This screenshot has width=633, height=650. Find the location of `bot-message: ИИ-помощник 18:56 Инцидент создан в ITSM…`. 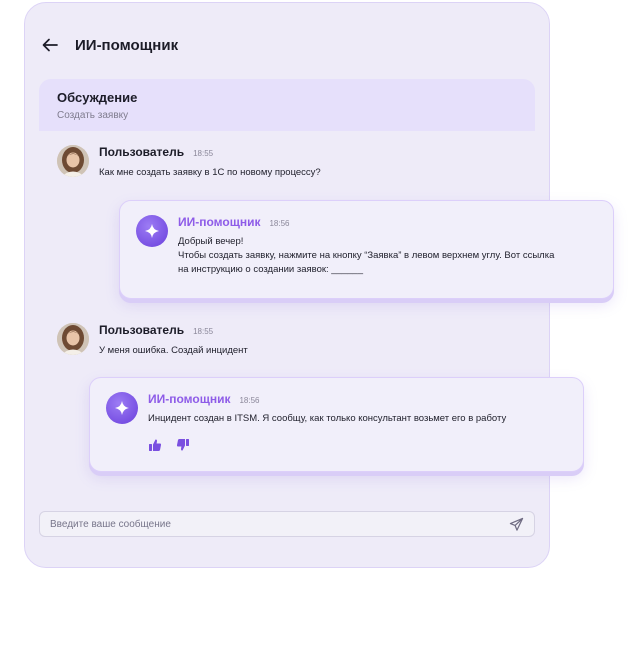

bot-message: ИИ-помощник 18:56 Инцидент создан в ITSM… is located at coordinates (336, 424).